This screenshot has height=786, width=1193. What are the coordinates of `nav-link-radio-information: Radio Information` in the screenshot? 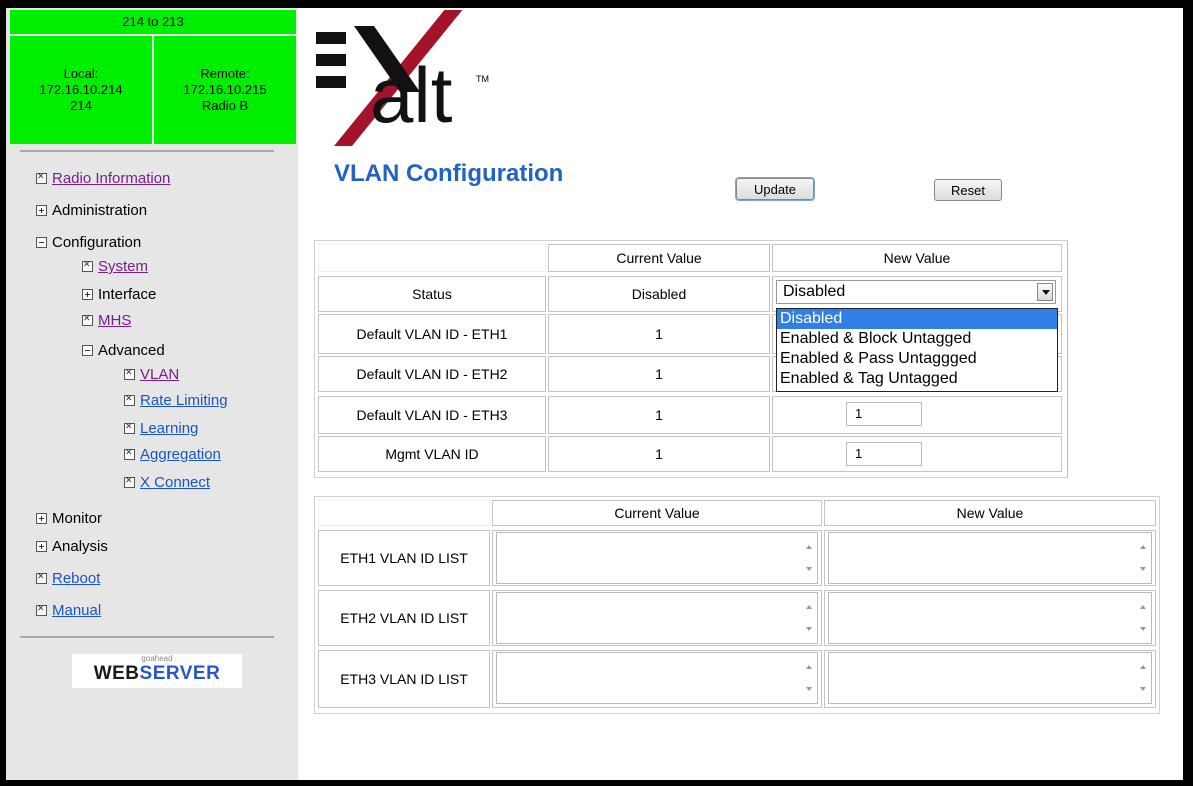 It's located at (111, 178).